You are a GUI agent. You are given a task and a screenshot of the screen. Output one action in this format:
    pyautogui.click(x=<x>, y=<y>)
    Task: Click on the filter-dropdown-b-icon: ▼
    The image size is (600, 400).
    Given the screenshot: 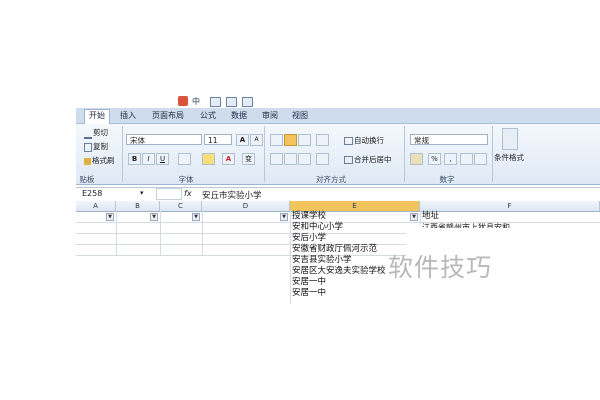 What is the action you would take?
    pyautogui.click(x=154, y=217)
    